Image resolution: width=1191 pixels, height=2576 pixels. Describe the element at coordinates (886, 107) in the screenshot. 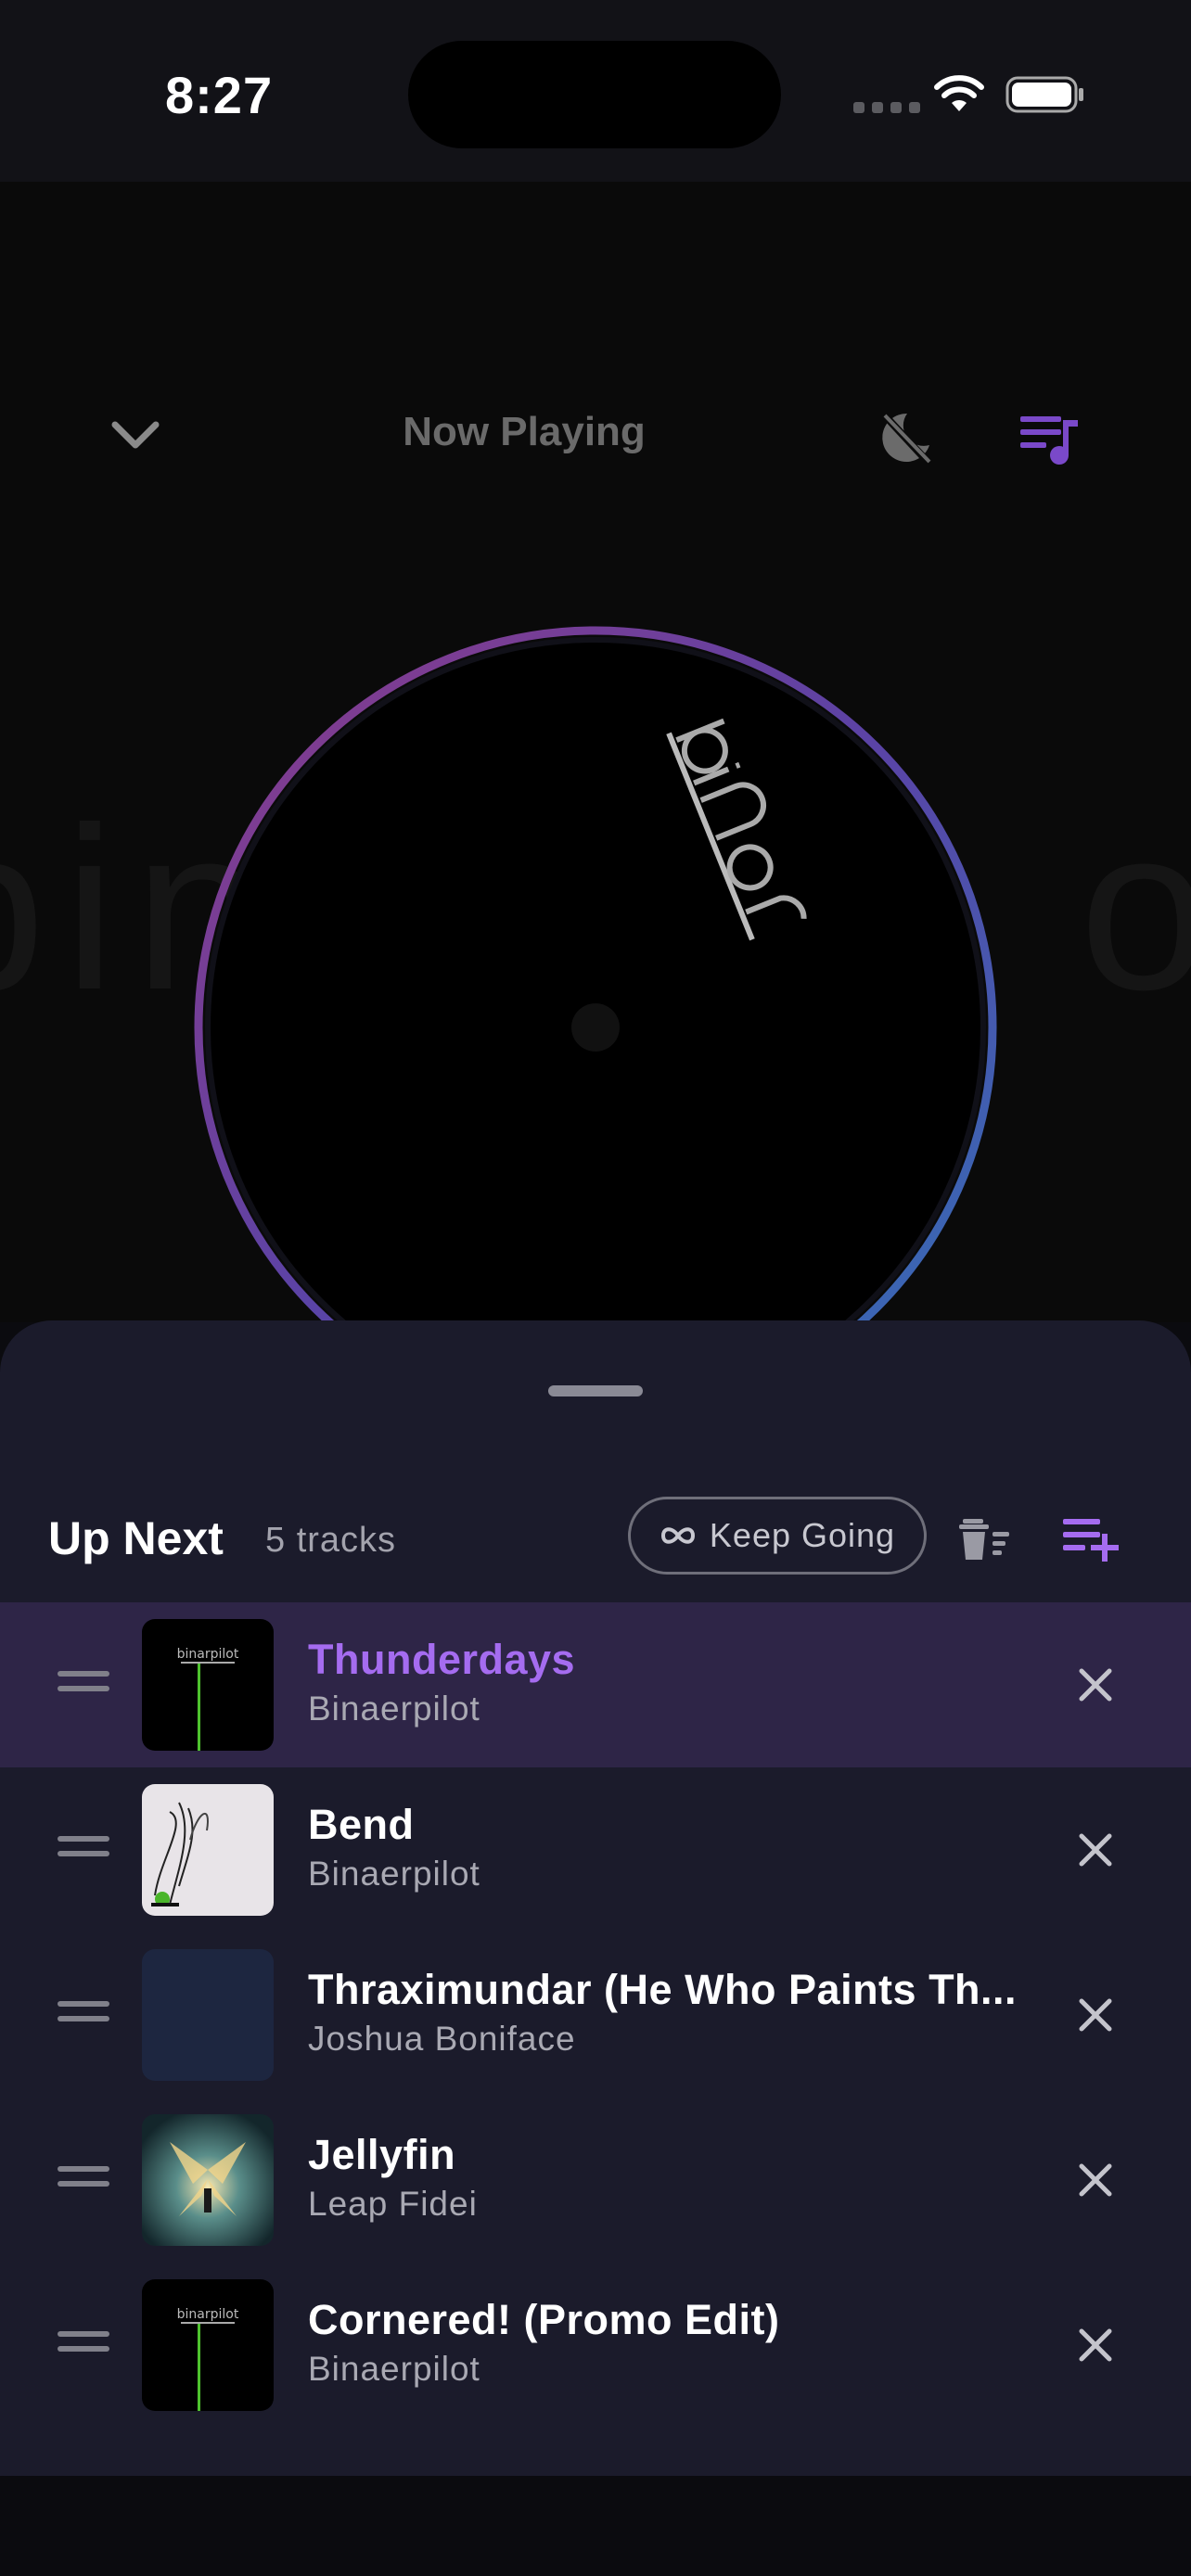

I see `cellular-signal-icon` at that location.